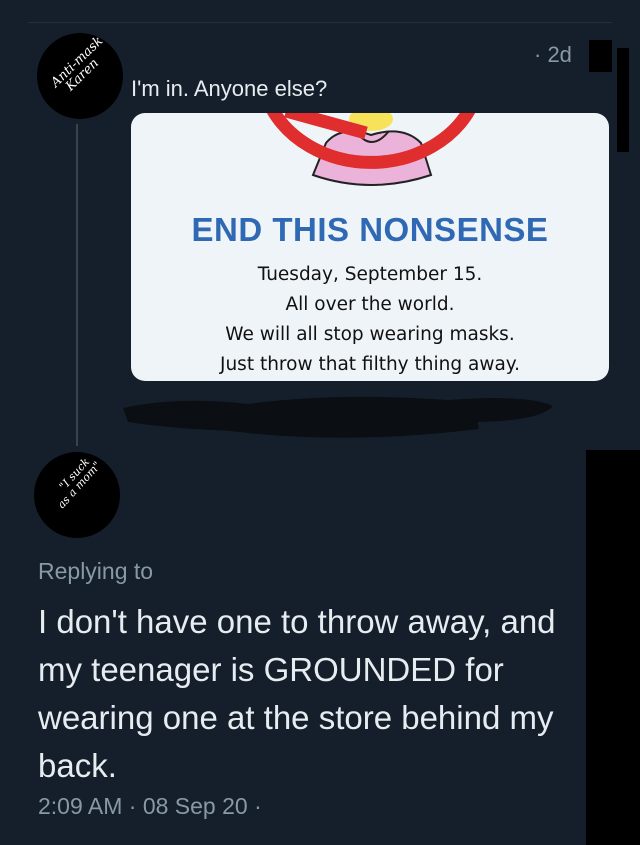 The width and height of the screenshot is (640, 845). I want to click on tweet-time-ago: · 2d, so click(553, 55).